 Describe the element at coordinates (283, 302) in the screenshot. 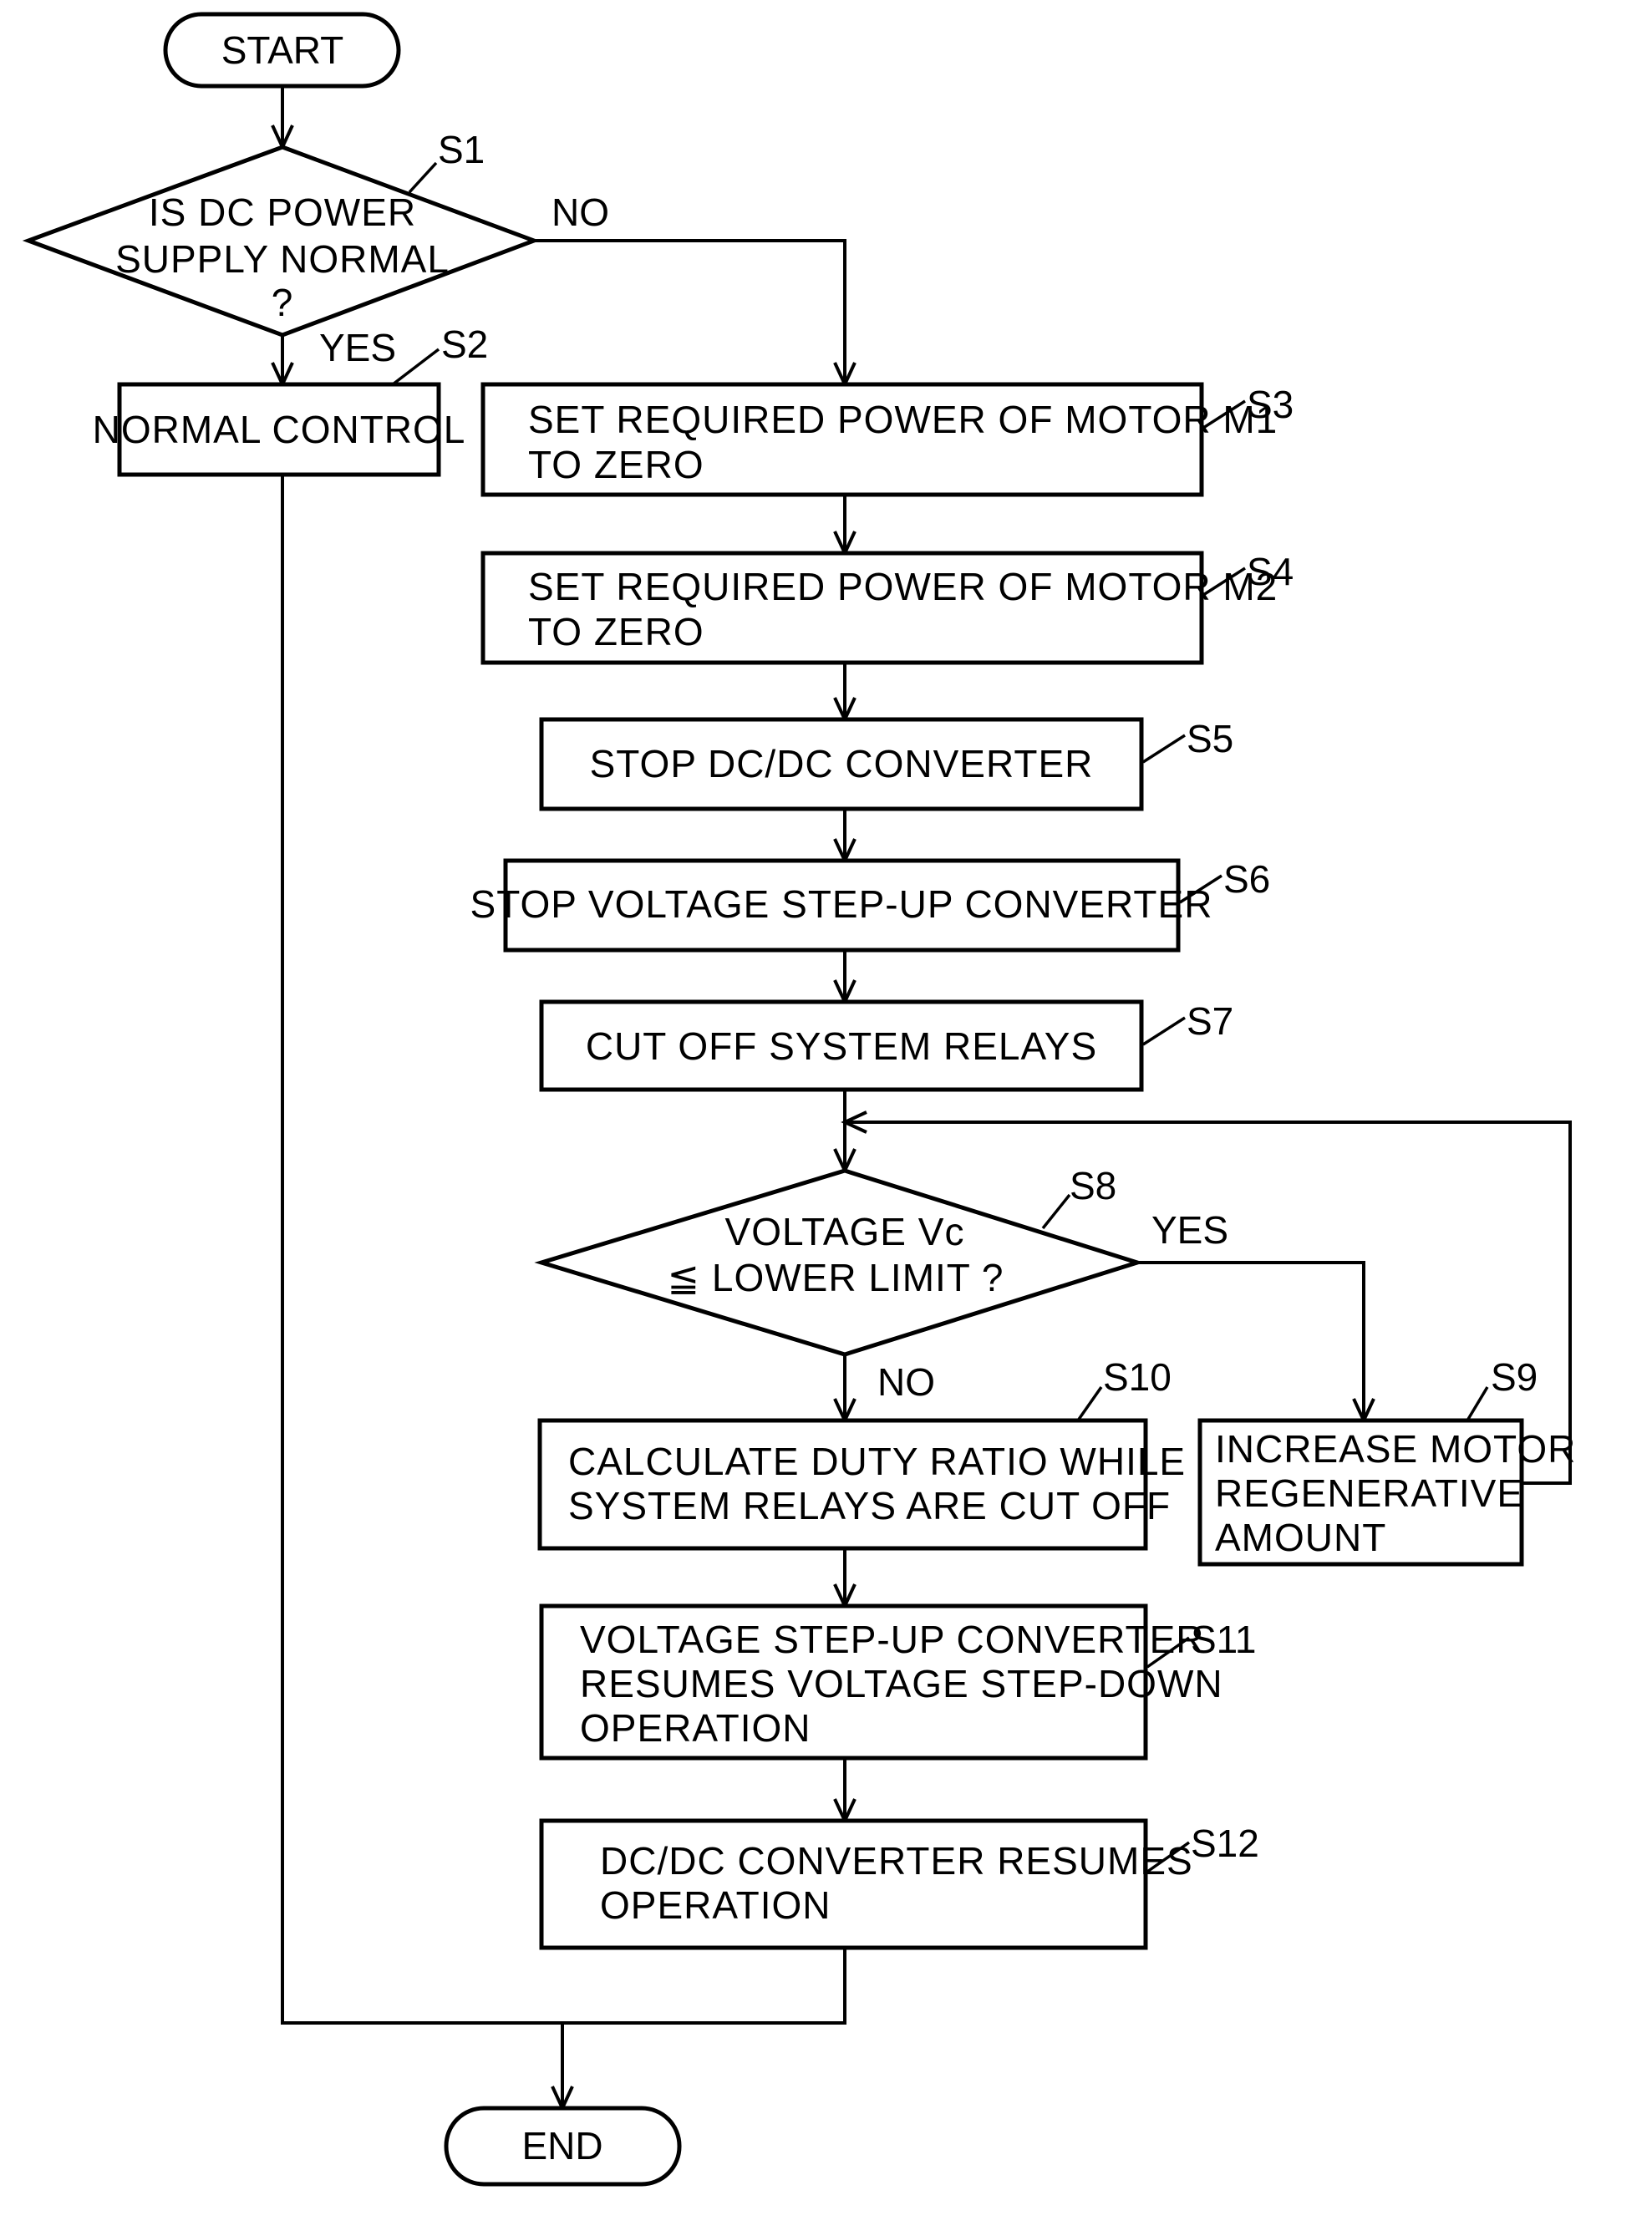

I see `s1-text-line-3: ?` at that location.